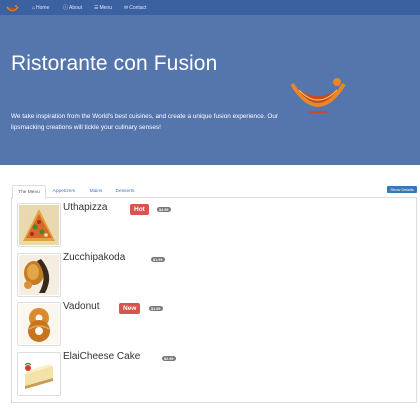 This screenshot has height=420, width=420. I want to click on tab-the-menu: The Menu, so click(29, 192).